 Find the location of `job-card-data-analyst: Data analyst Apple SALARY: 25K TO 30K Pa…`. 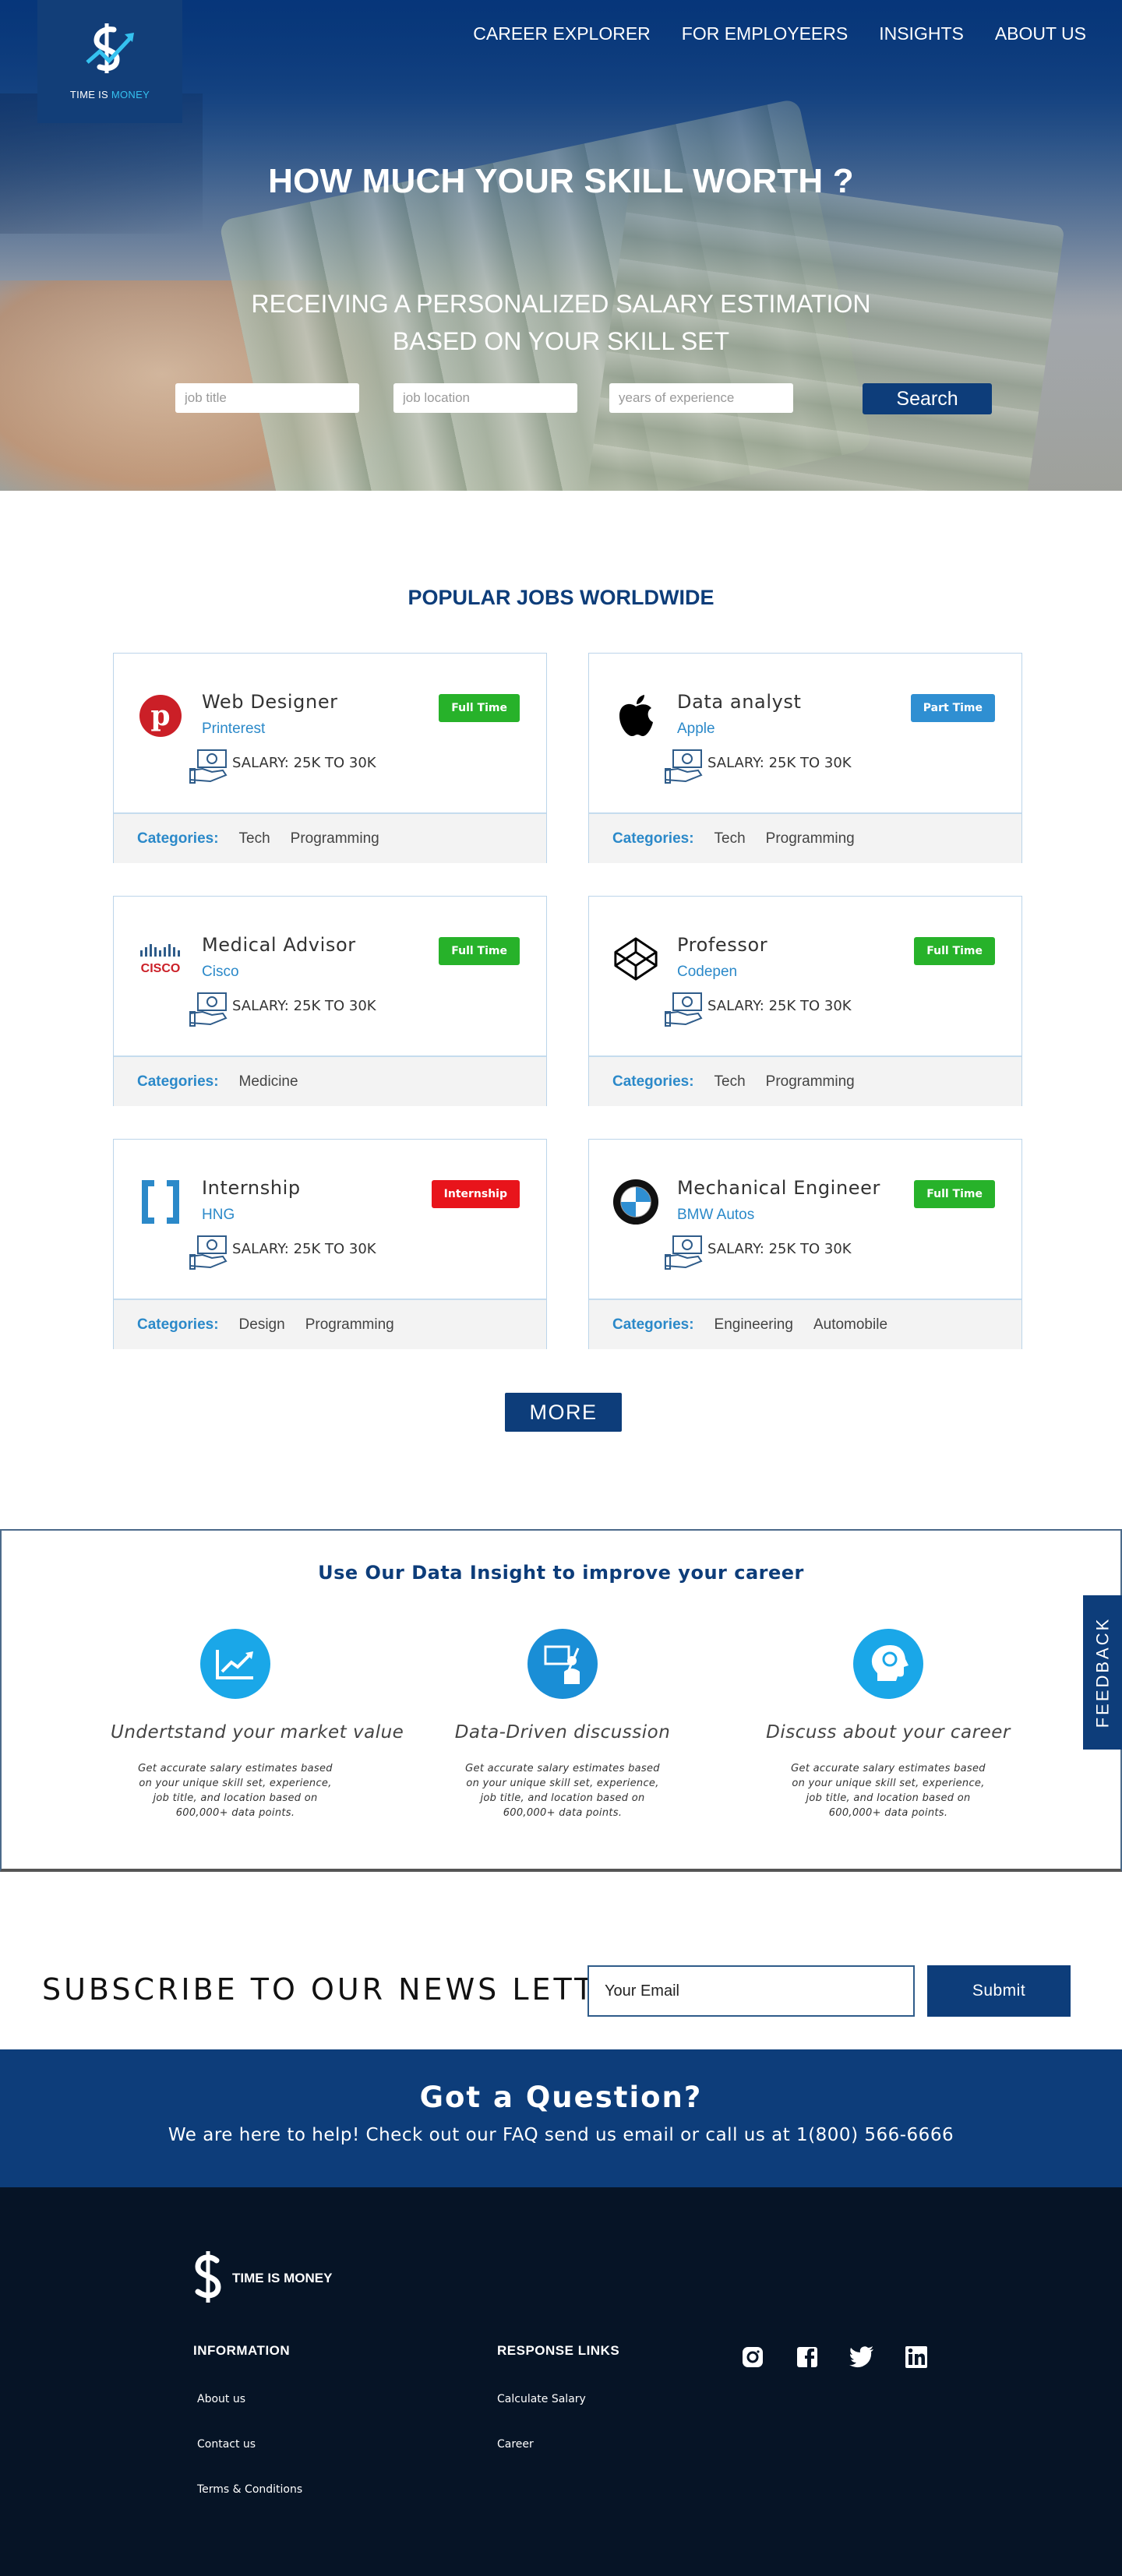

job-card-data-analyst: Data analyst Apple SALARY: 25K TO 30K Pa… is located at coordinates (805, 758).